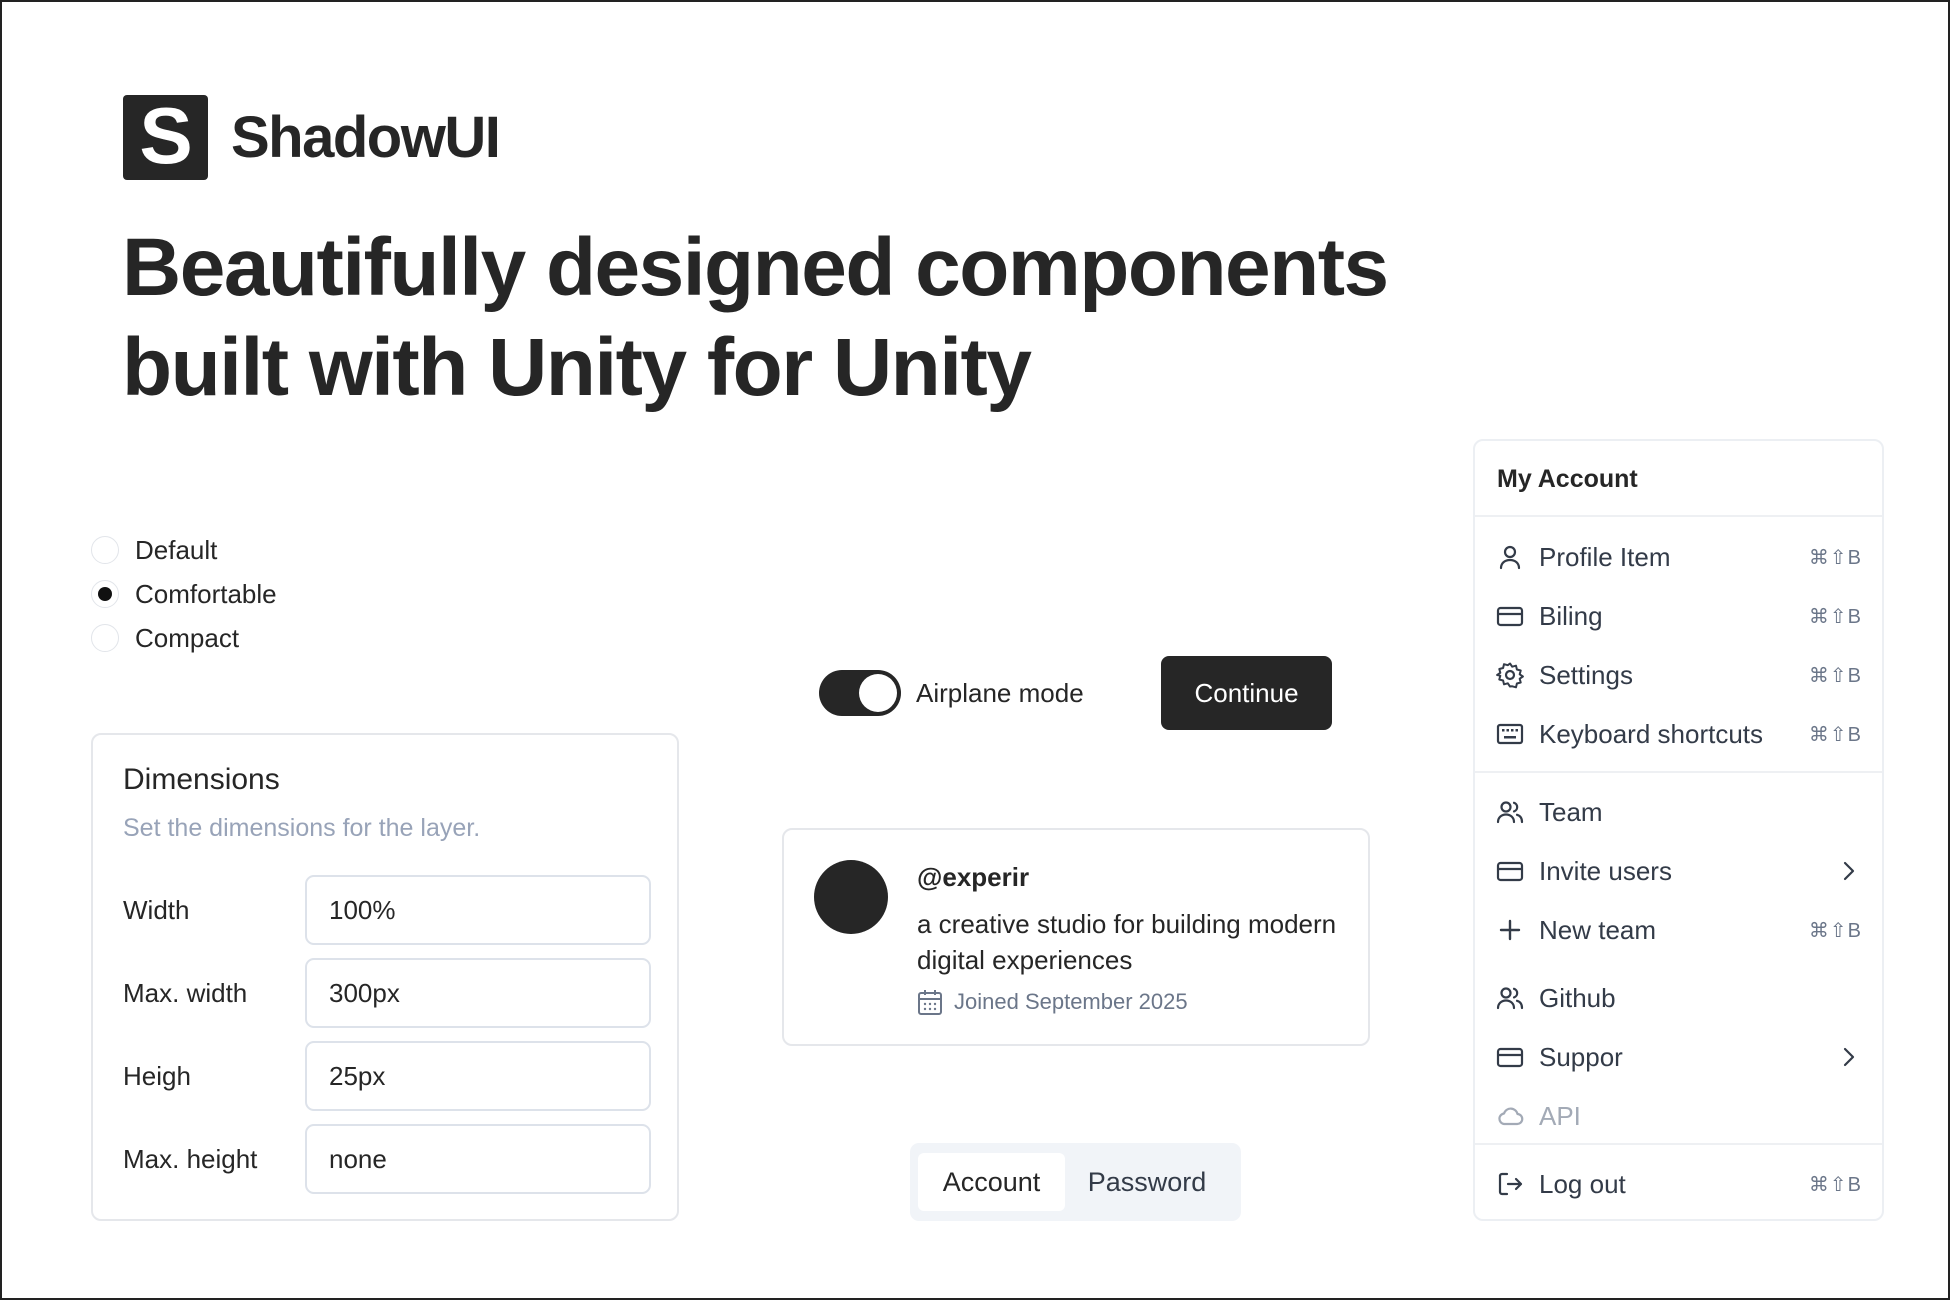 Image resolution: width=1950 pixels, height=1300 pixels. I want to click on radio-label: Default, so click(176, 549).